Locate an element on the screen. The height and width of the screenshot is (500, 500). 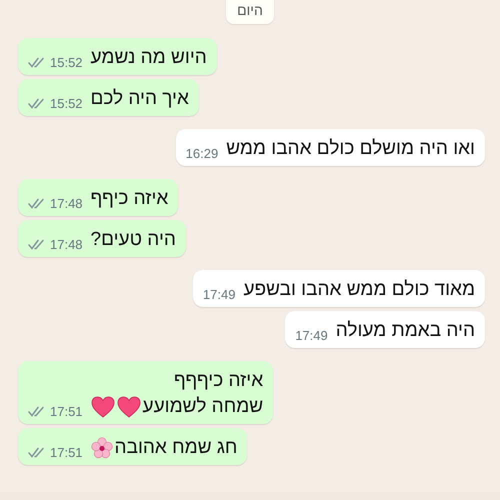
message-text: היוש מה נשמע is located at coordinates (148, 58).